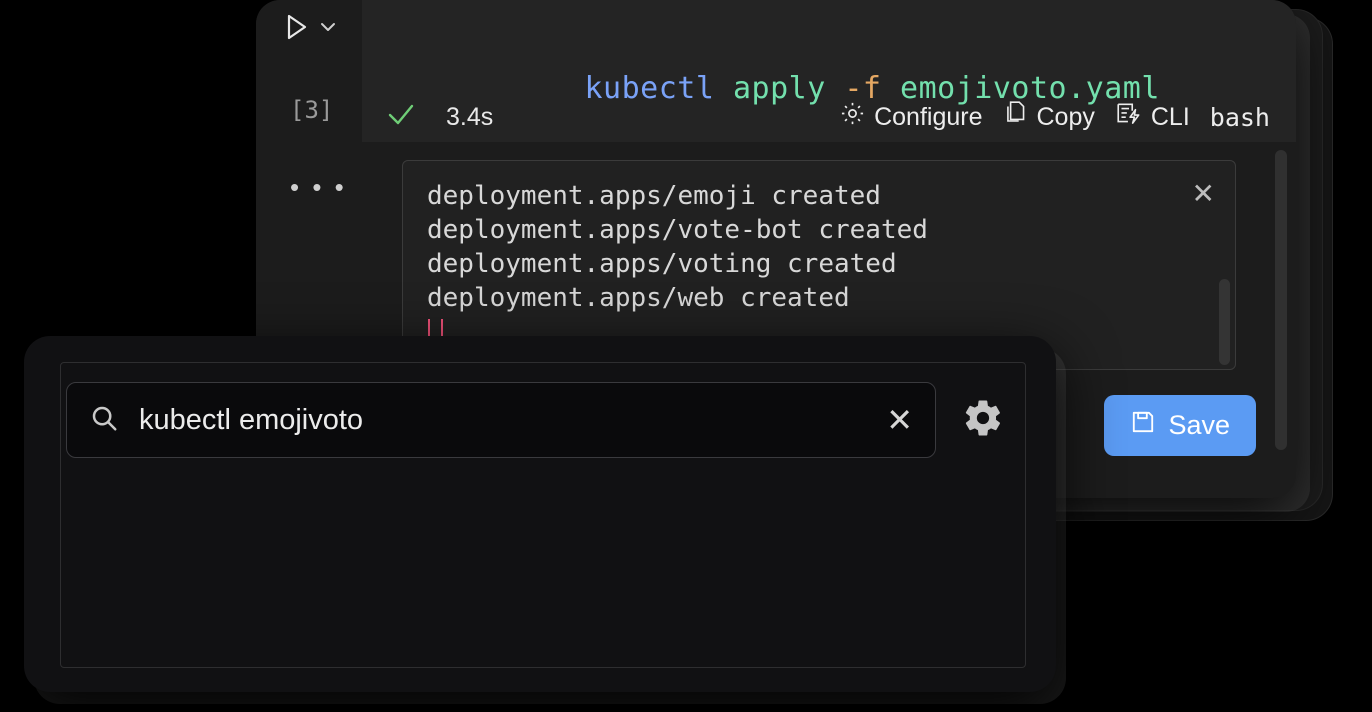 The image size is (1372, 712). I want to click on floppy-disk-icon, so click(1143, 425).